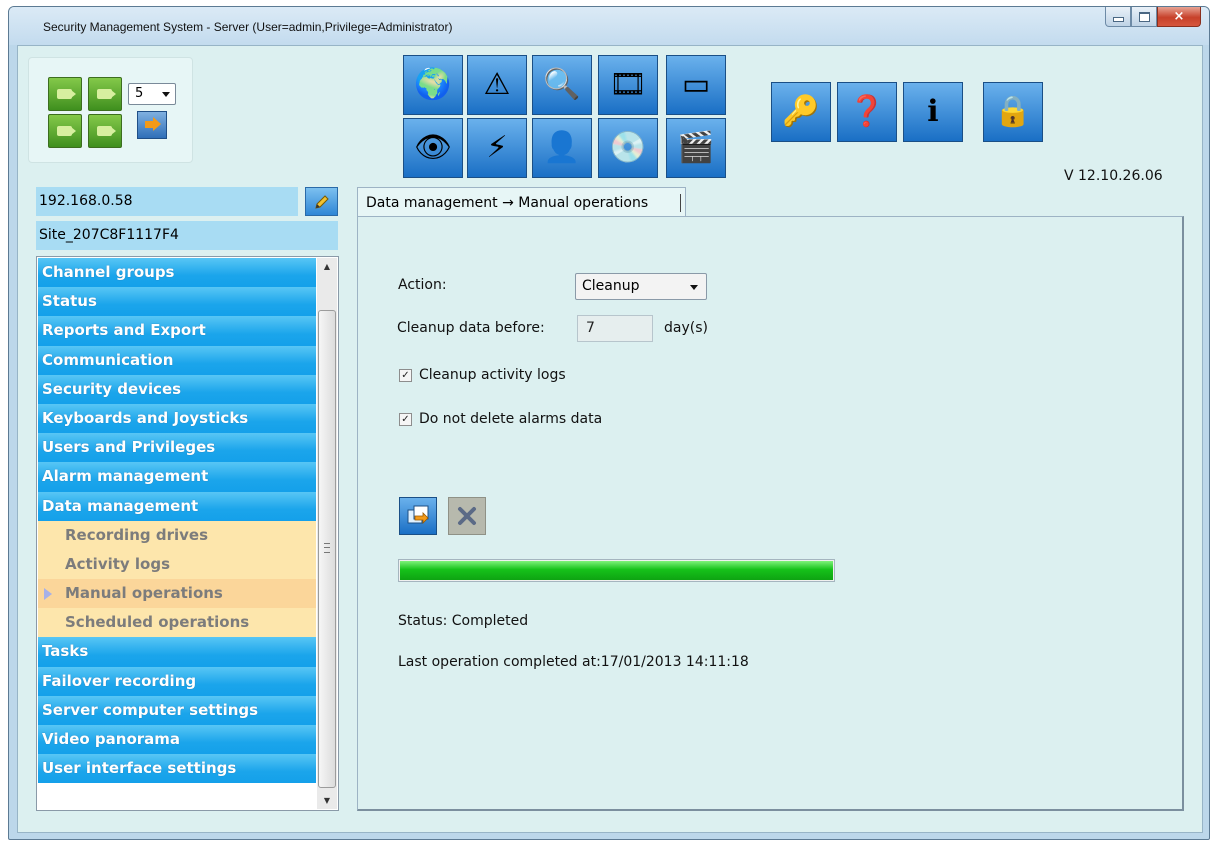 The width and height of the screenshot is (1216, 845). I want to click on user-button: 👤, so click(562, 148).